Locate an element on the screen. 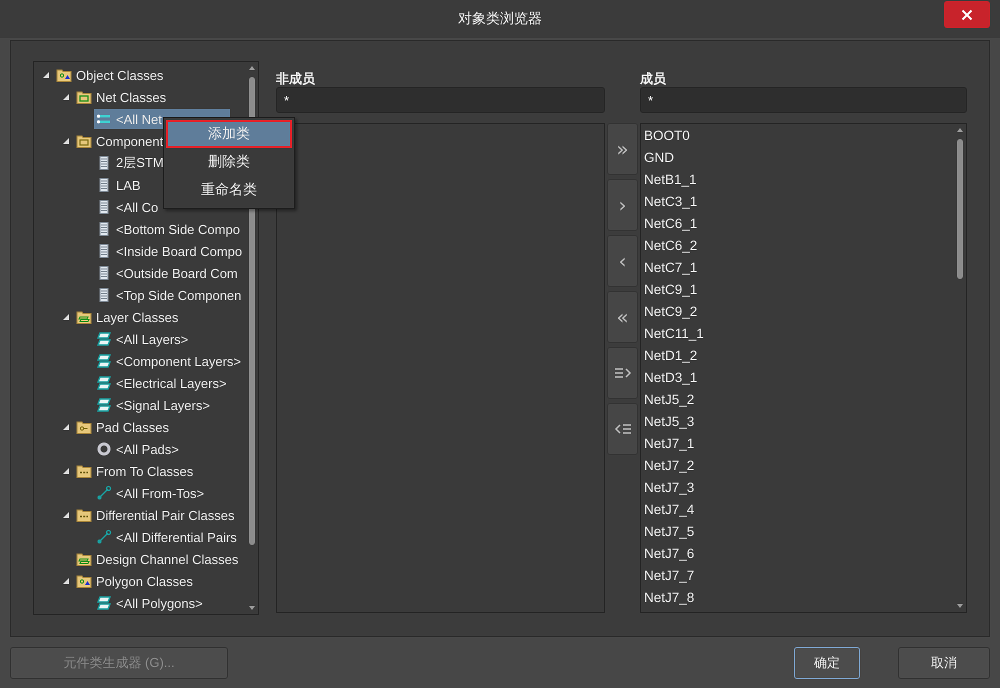 The height and width of the screenshot is (688, 1000). close-button is located at coordinates (967, 14).